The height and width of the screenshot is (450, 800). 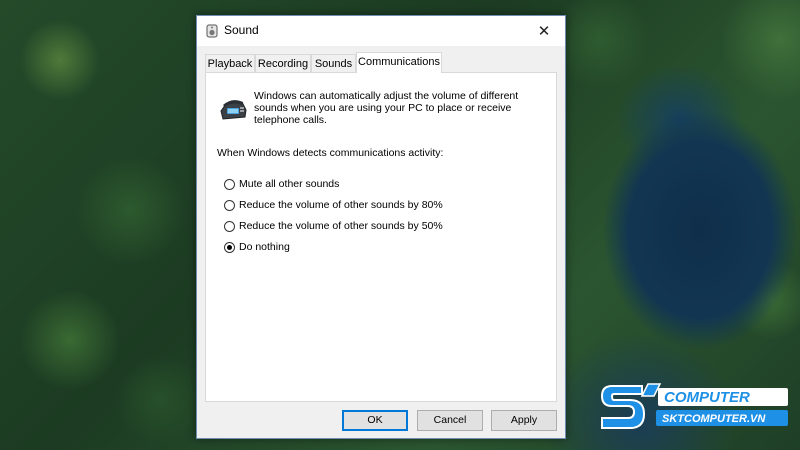 I want to click on option-reduce-80: Reduce the volume of other sounds by 80%, so click(x=354, y=205).